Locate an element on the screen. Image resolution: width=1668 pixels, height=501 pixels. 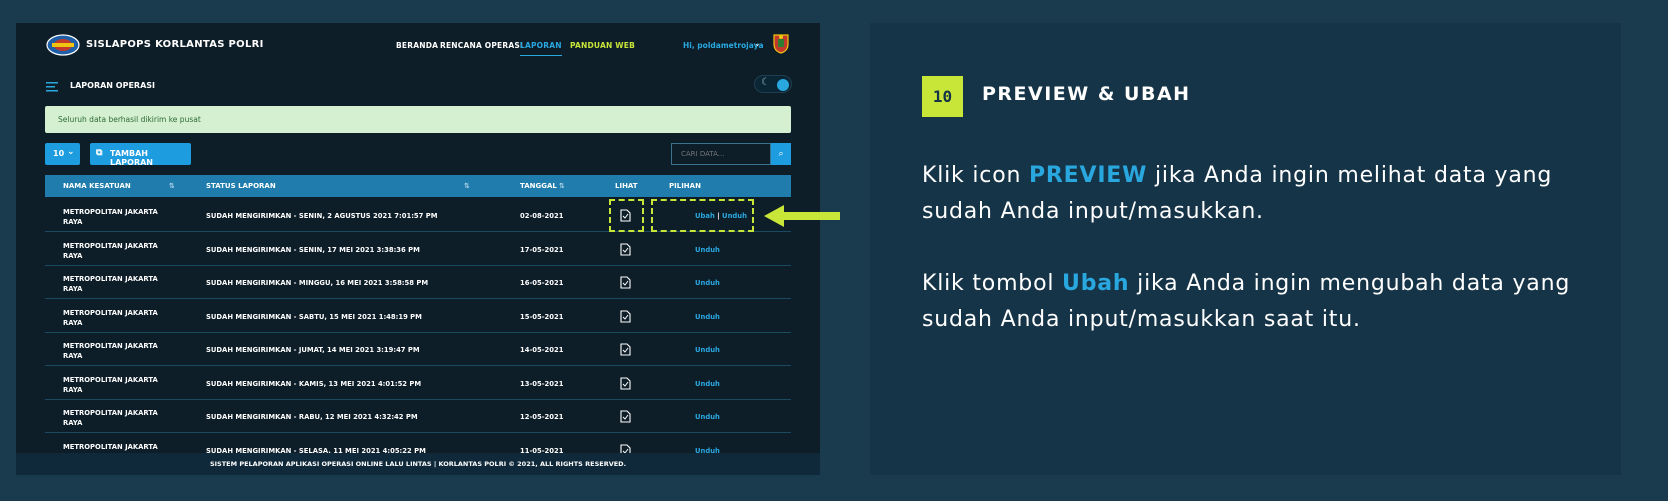
per-page-select: 10 ⌄ is located at coordinates (62, 154).